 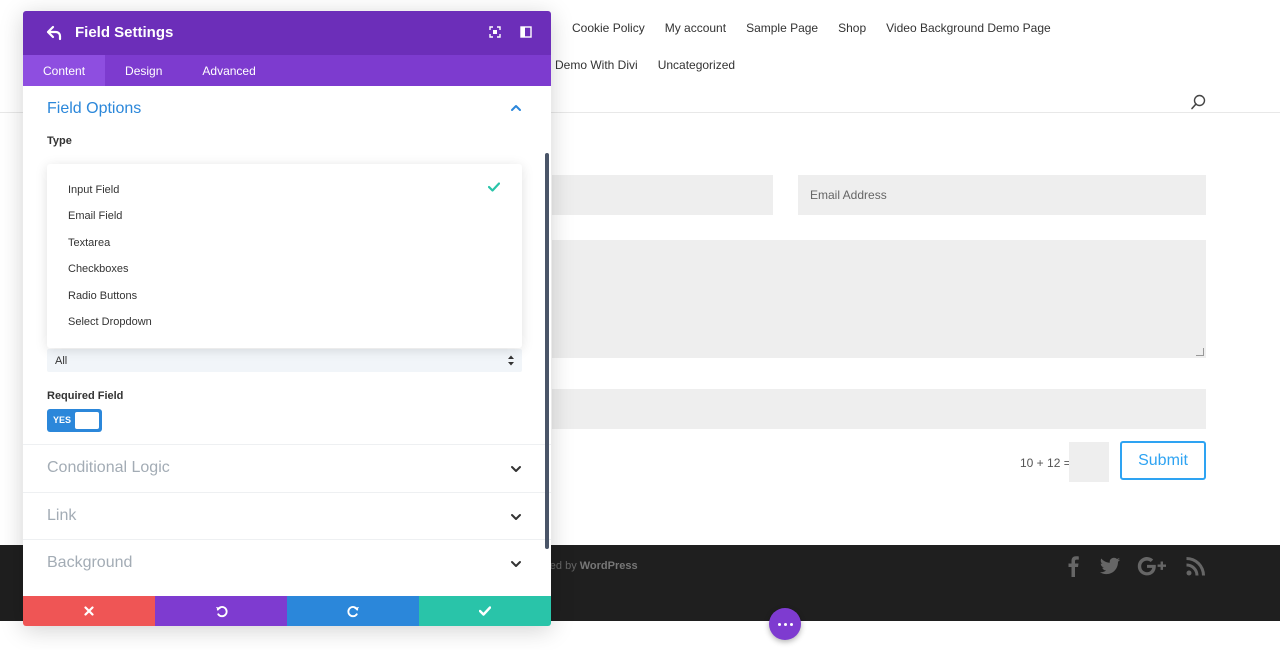 I want to click on twitter-icon, so click(x=1110, y=566).